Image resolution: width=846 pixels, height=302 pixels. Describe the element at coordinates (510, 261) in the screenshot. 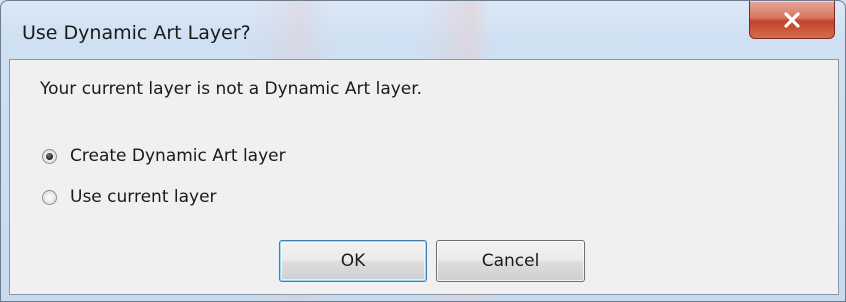

I see `cancel-button: Cancel` at that location.